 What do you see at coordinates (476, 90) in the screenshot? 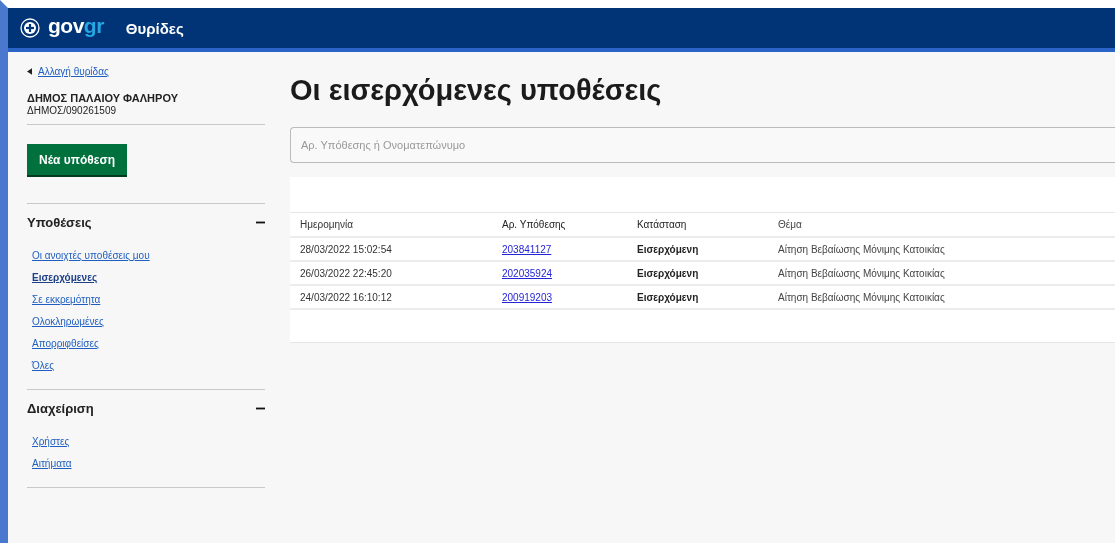
I see `page-title: Οι εισερχόμενες υποθέσεις` at bounding box center [476, 90].